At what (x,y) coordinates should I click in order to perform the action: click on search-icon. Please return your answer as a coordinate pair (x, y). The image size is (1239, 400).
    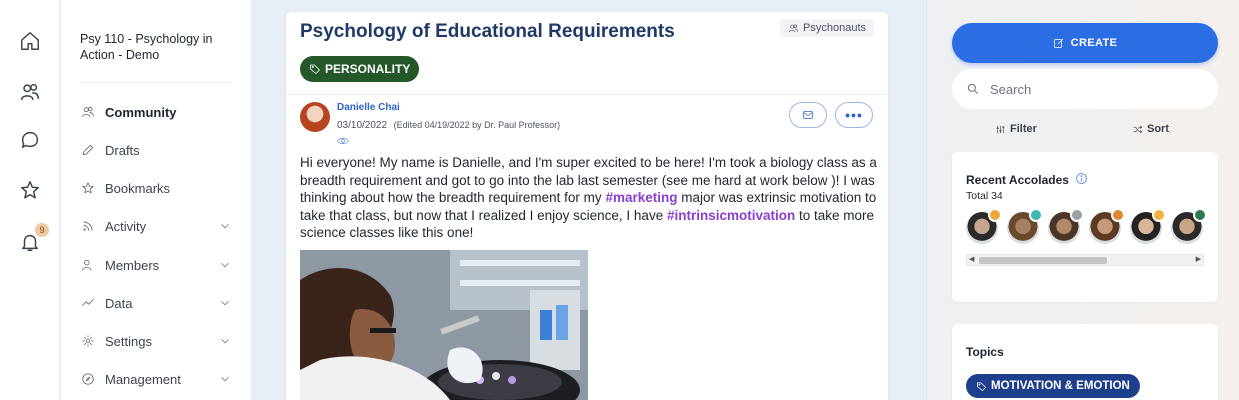
    Looking at the image, I should click on (972, 88).